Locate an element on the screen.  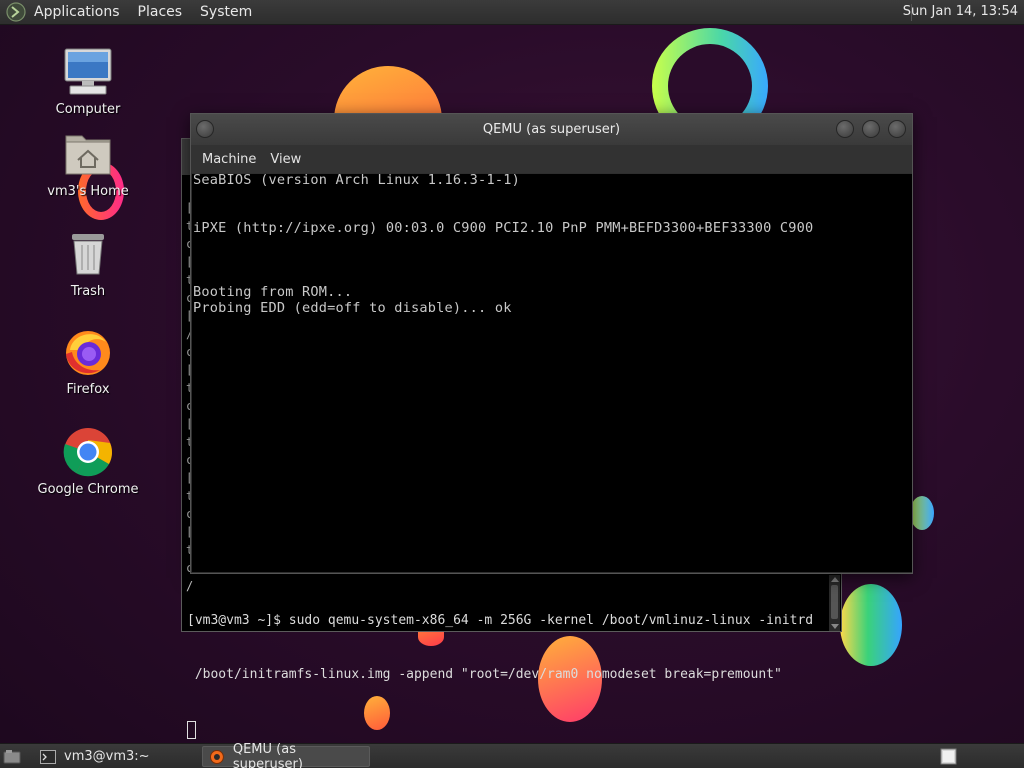
window-title: QEMU (as superuser) is located at coordinates (551, 129).